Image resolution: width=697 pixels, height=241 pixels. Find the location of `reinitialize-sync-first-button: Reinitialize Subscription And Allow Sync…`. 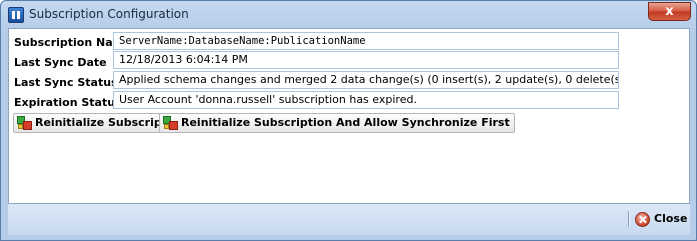

reinitialize-sync-first-button: Reinitialize Subscription And Allow Sync… is located at coordinates (337, 123).